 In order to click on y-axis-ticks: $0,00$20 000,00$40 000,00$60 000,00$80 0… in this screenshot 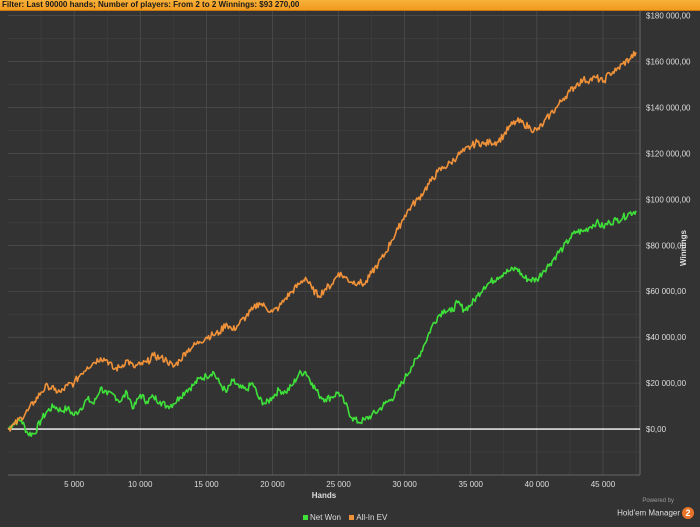, I will do `click(668, 223)`.